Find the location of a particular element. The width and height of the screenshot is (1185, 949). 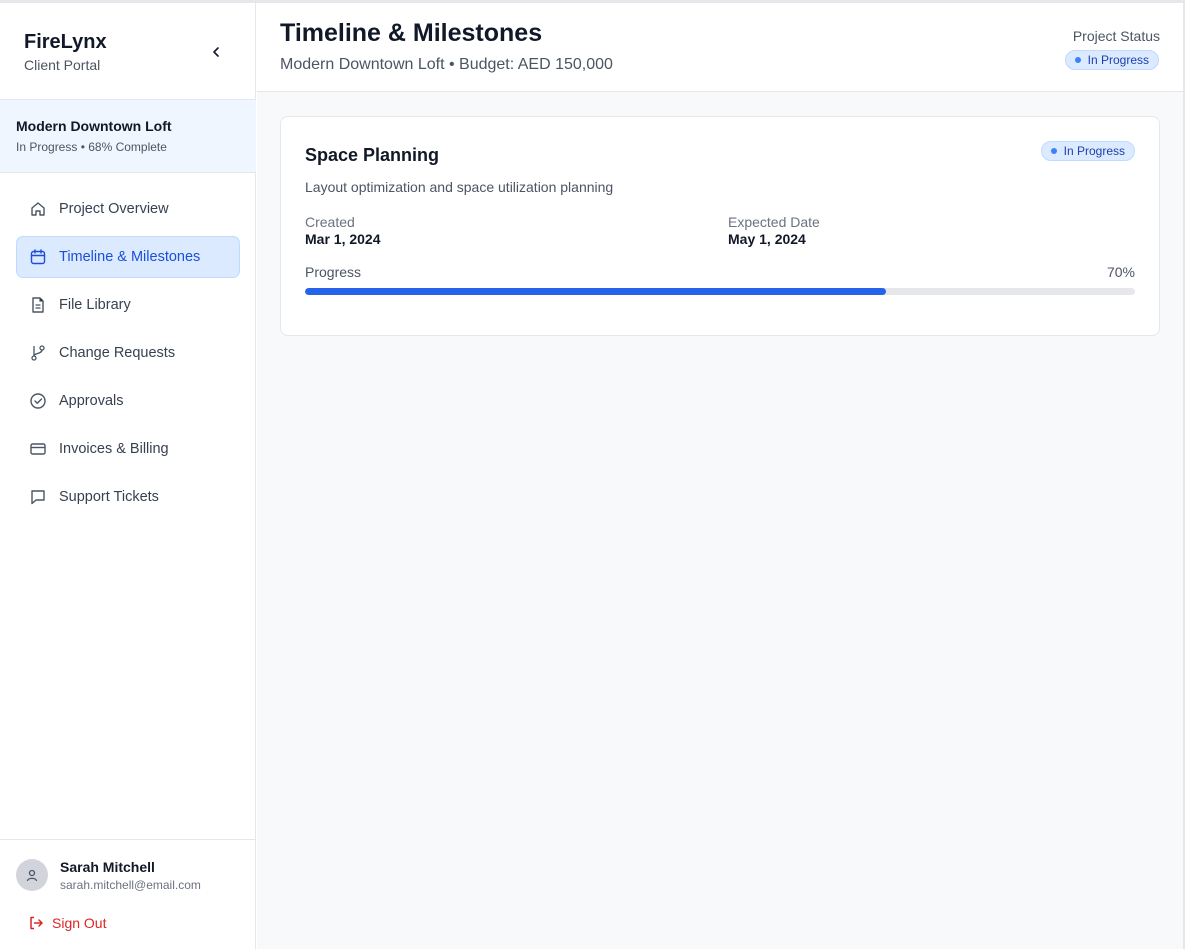

sidebar-item-timeline-milestones: Timeline & Milestones is located at coordinates (128, 257).